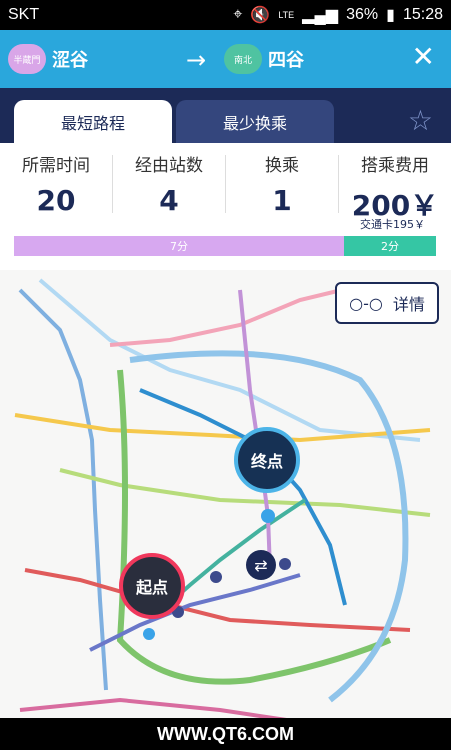  What do you see at coordinates (169, 200) in the screenshot?
I see `stations-value: 4` at bounding box center [169, 200].